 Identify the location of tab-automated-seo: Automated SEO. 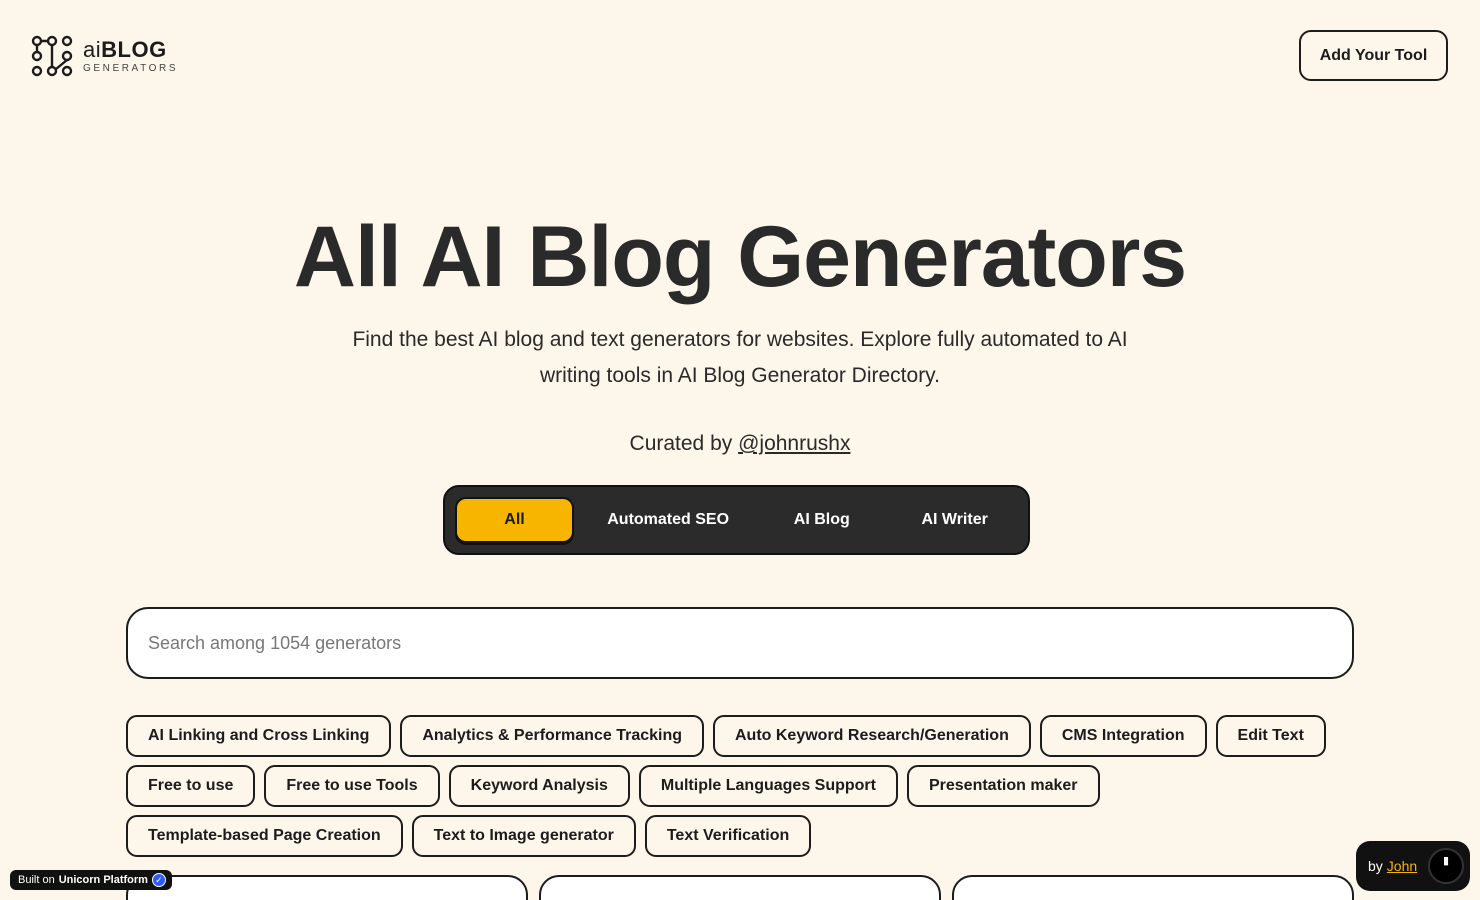
(668, 520).